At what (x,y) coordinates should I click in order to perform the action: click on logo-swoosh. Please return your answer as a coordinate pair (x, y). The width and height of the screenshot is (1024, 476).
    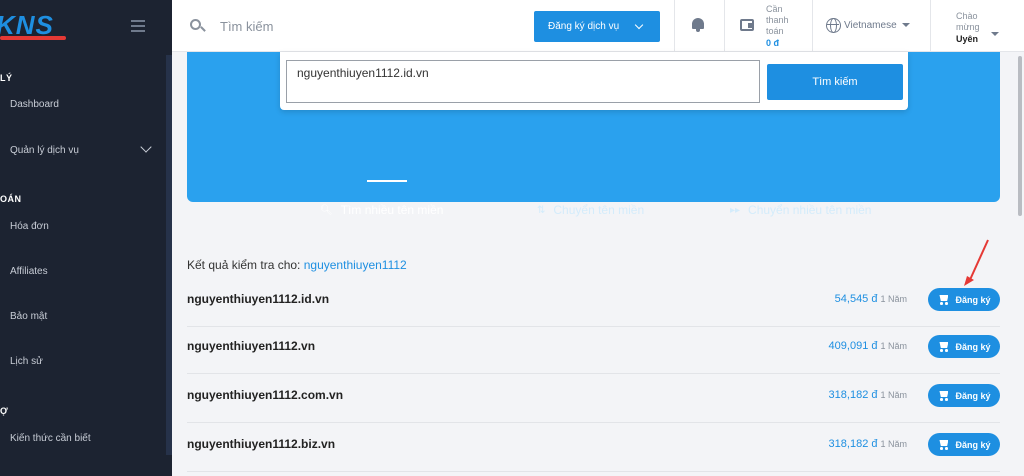
    Looking at the image, I should click on (33, 38).